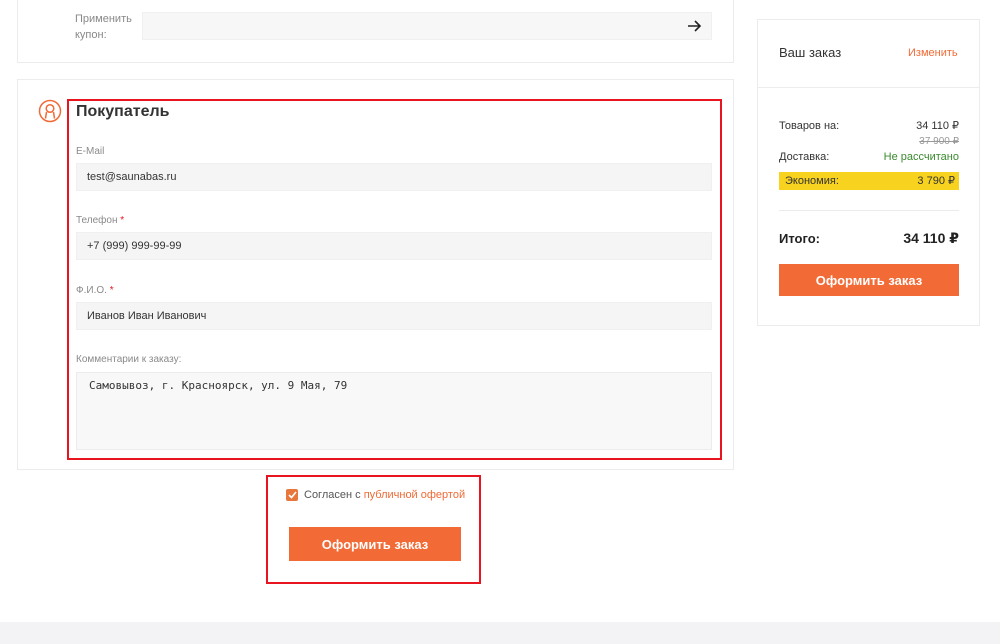 Image resolution: width=1000 pixels, height=644 pixels. Describe the element at coordinates (394, 177) in the screenshot. I see `email-field` at that location.